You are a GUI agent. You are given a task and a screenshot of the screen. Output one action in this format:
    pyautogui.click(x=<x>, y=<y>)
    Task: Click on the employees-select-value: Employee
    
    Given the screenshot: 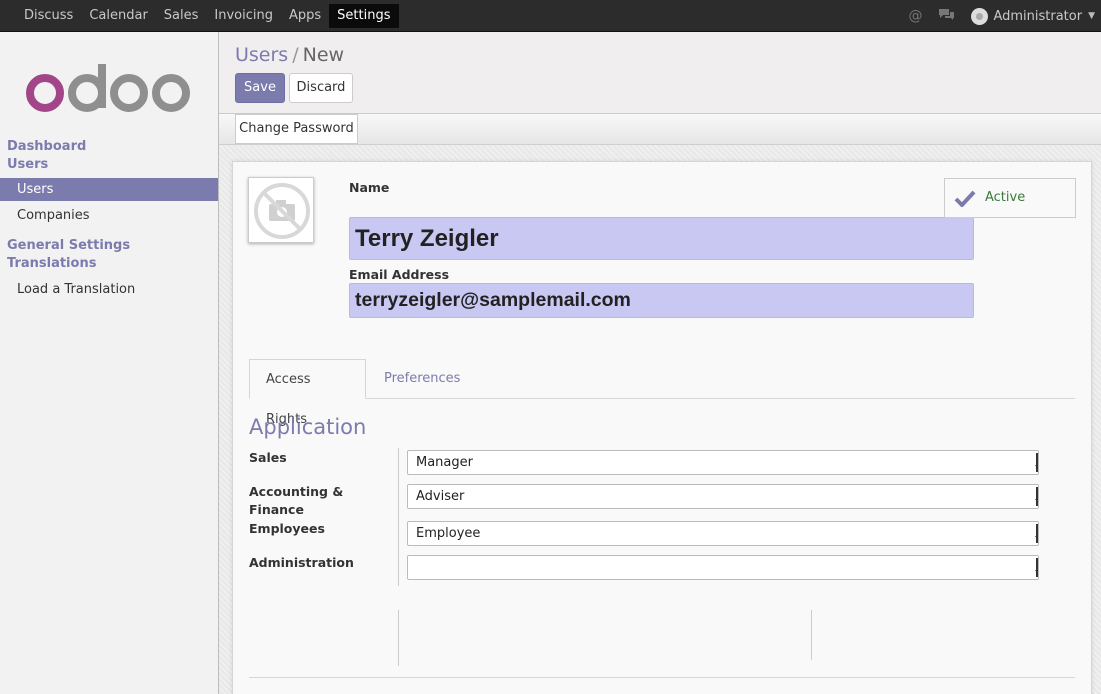 What is the action you would take?
    pyautogui.click(x=448, y=533)
    